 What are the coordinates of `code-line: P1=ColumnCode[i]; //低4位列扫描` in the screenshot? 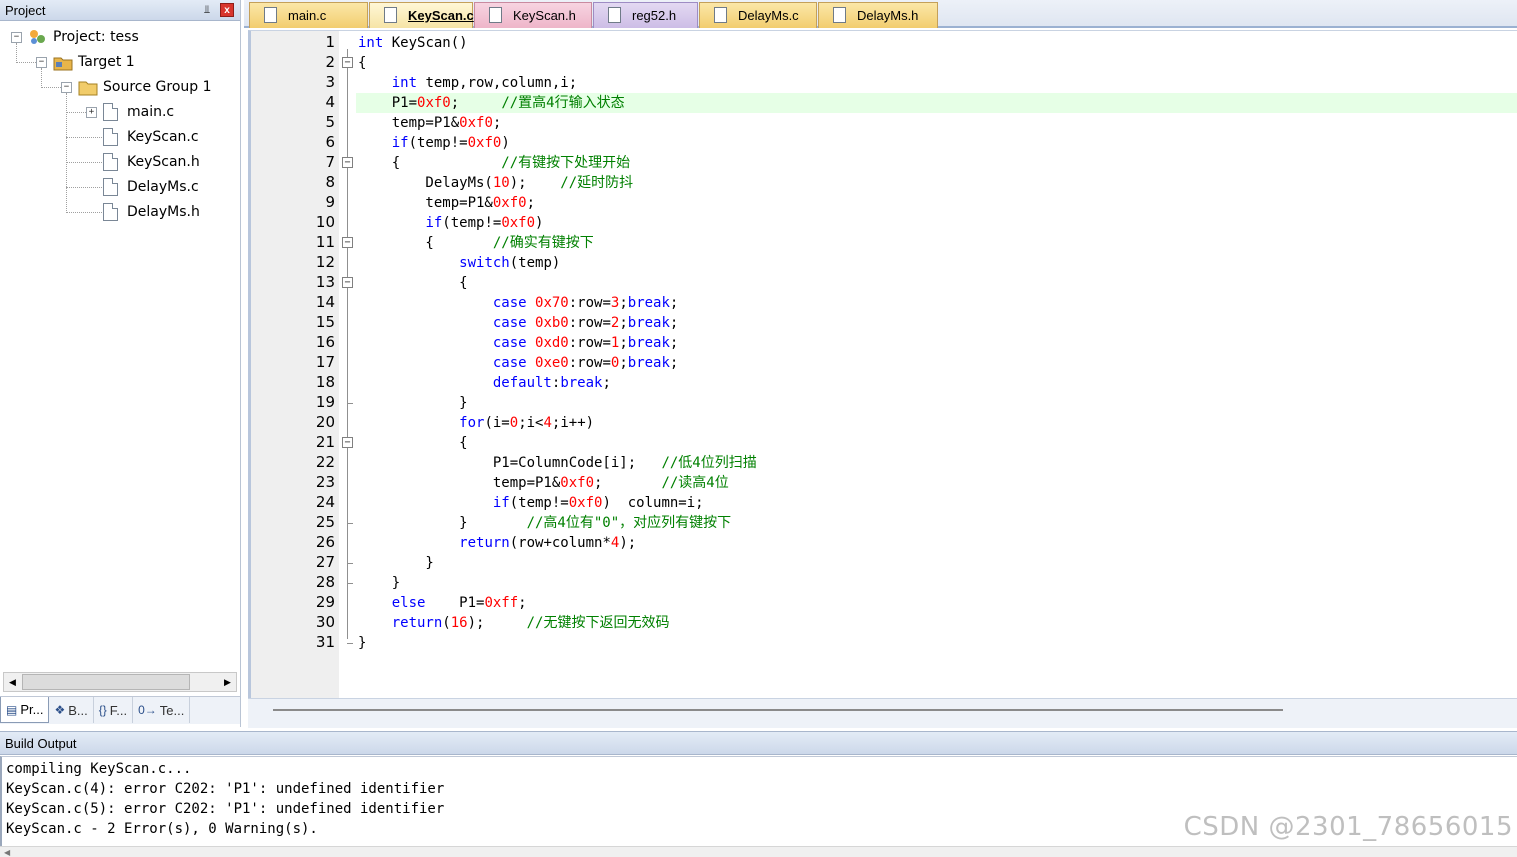 It's located at (936, 463).